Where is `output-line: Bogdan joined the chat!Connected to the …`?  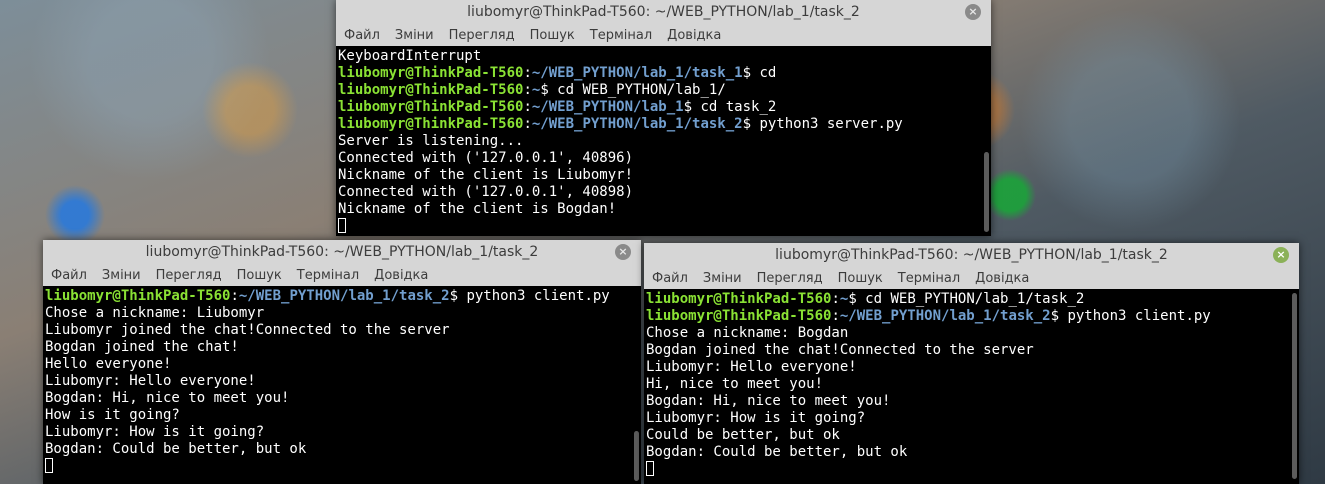
output-line: Bogdan joined the chat!Connected to the … is located at coordinates (840, 350).